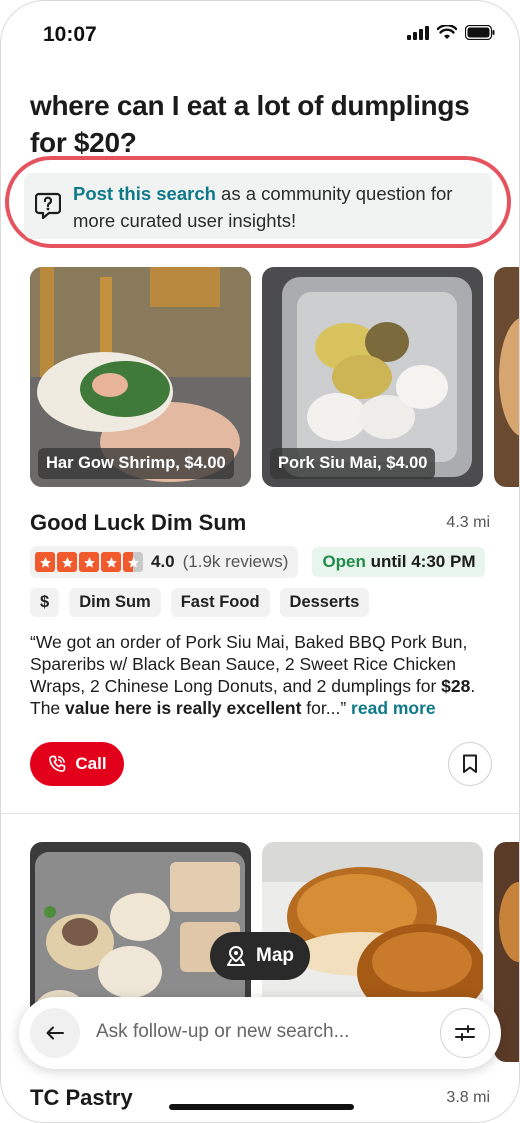  I want to click on bookmark-button, so click(470, 764).